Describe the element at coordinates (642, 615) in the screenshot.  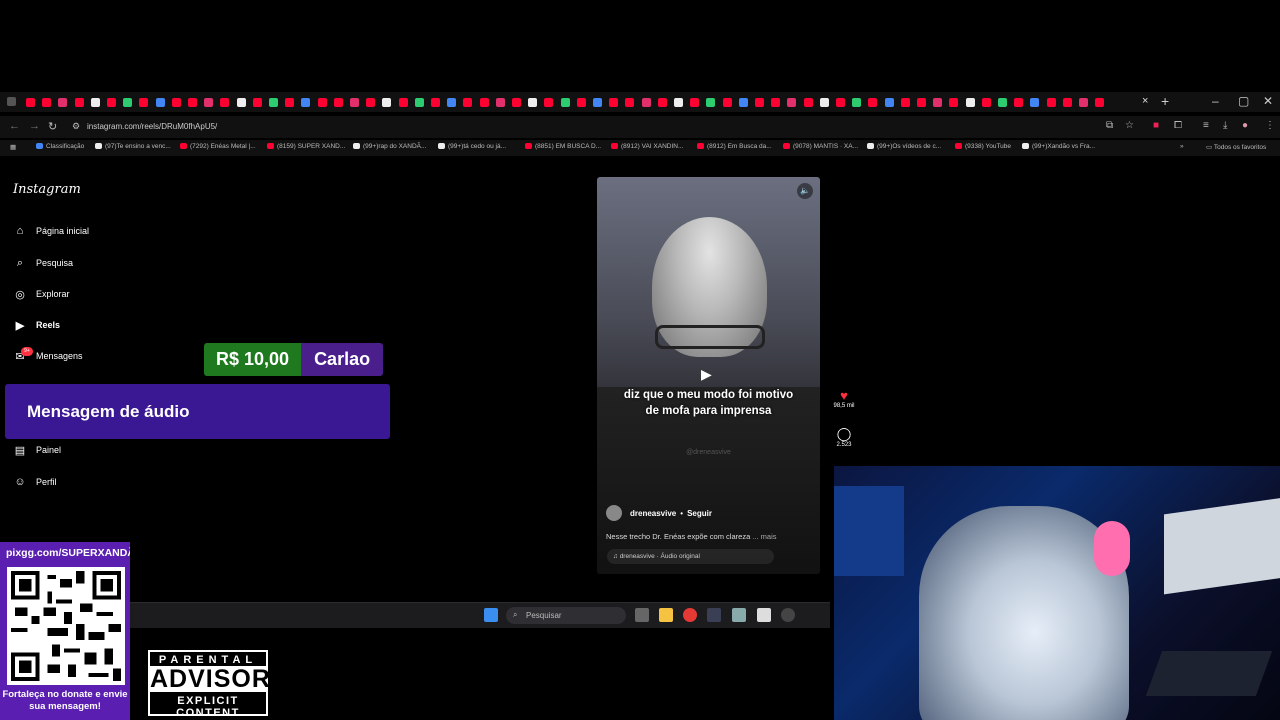
I see `task-view-icon` at that location.